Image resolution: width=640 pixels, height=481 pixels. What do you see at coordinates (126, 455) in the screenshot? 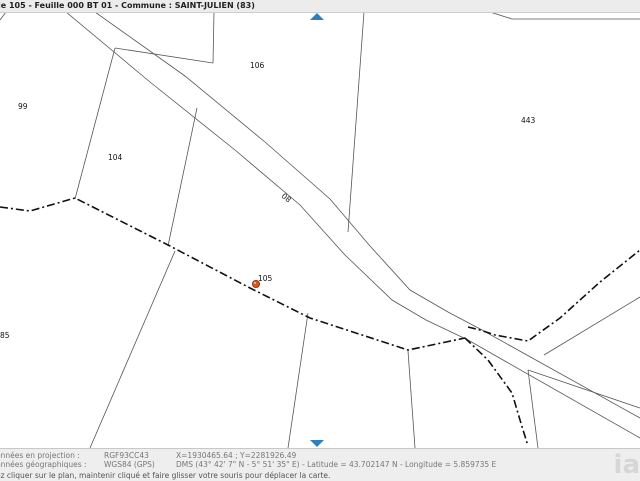
I see `projection-system: RGF93CC43` at bounding box center [126, 455].